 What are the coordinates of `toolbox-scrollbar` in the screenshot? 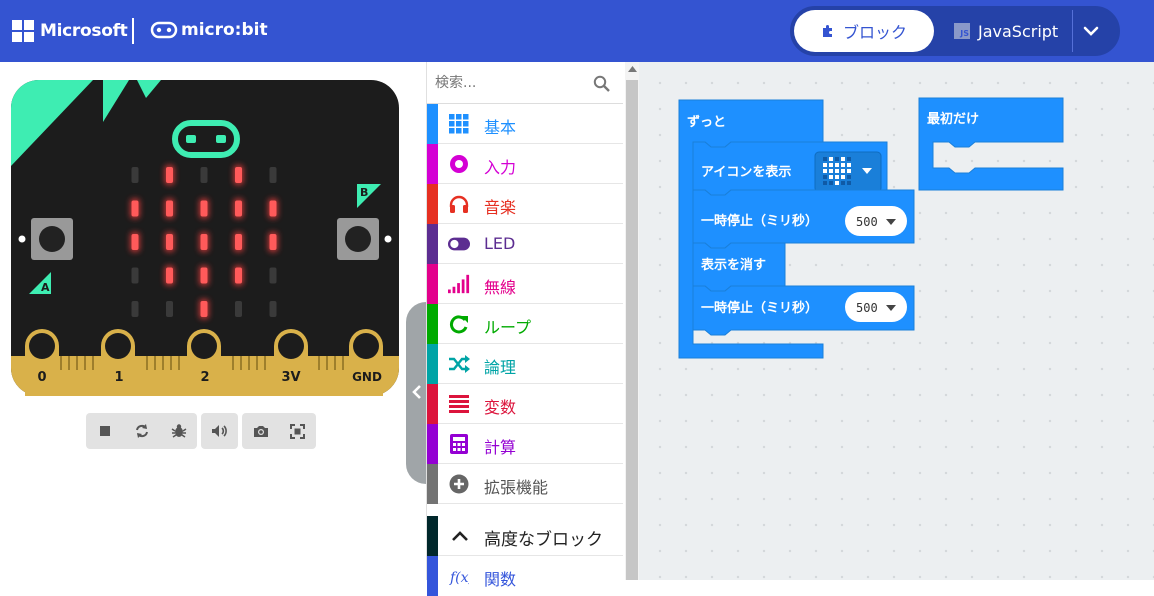 It's located at (632, 321).